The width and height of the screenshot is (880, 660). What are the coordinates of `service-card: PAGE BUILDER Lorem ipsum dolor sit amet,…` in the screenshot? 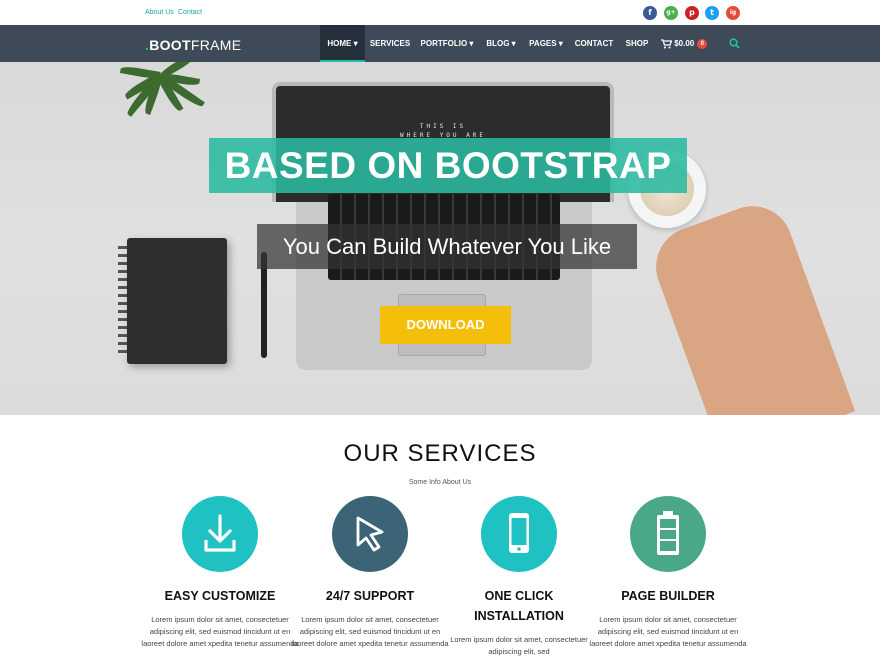 It's located at (668, 573).